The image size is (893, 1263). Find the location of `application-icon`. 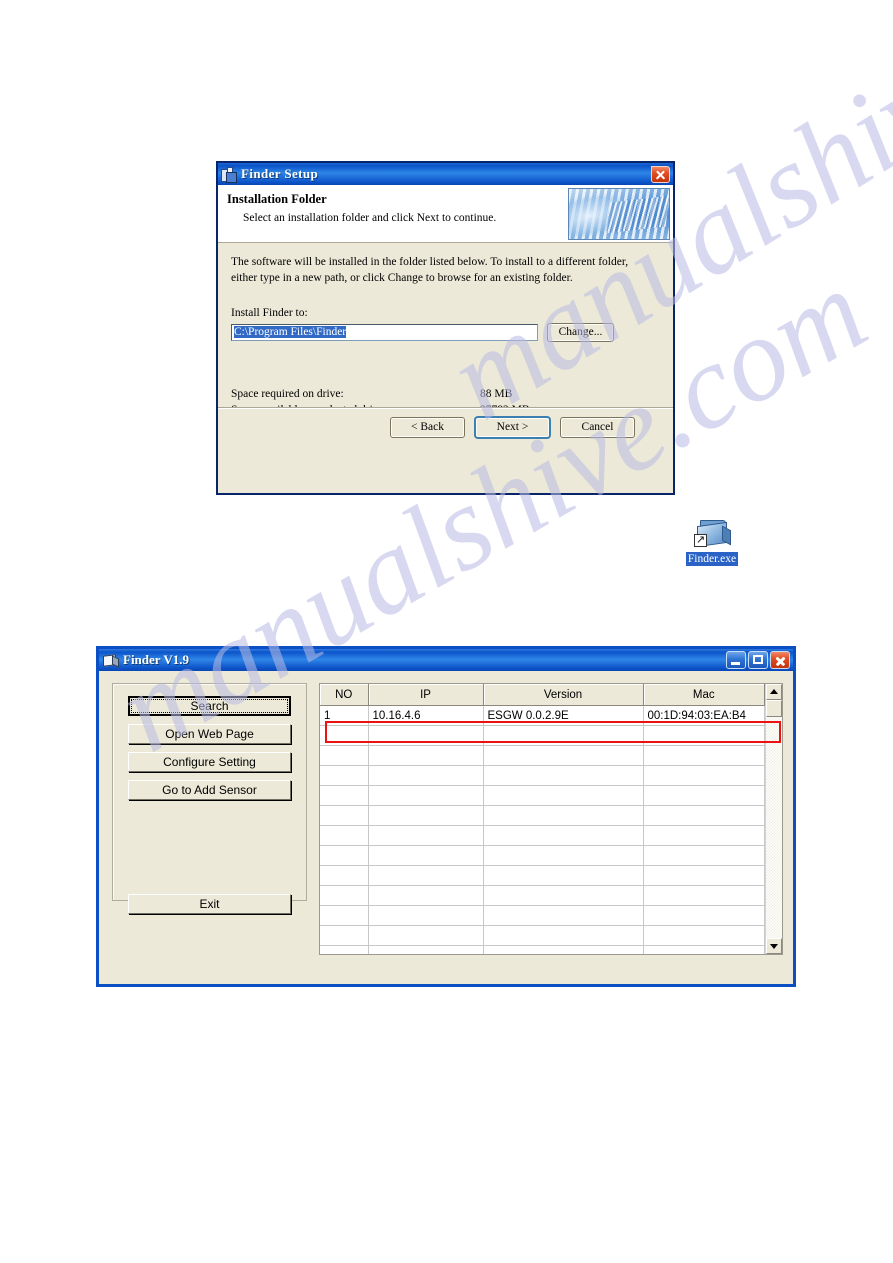

application-icon is located at coordinates (111, 661).